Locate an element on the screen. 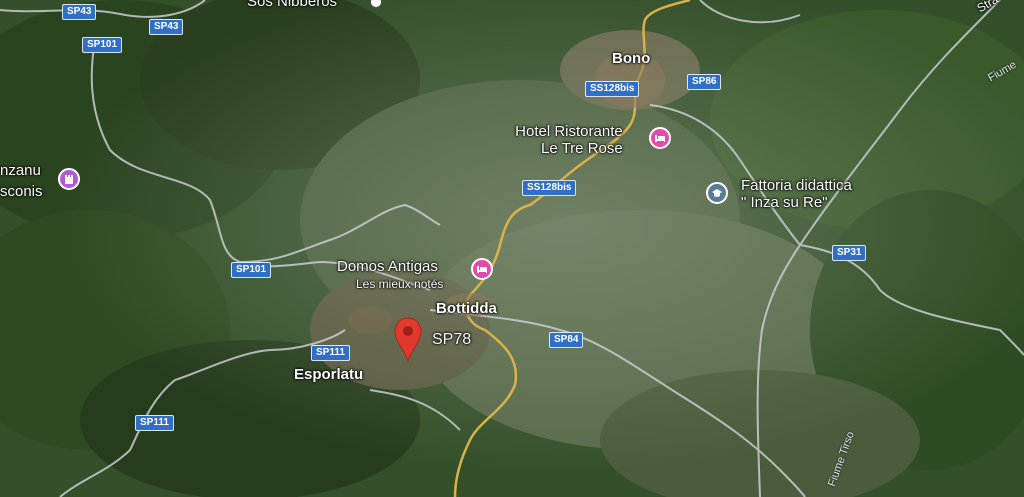 The image size is (1024, 497). poi-label-hotel-line2: Le Tre Rose is located at coordinates (582, 149).